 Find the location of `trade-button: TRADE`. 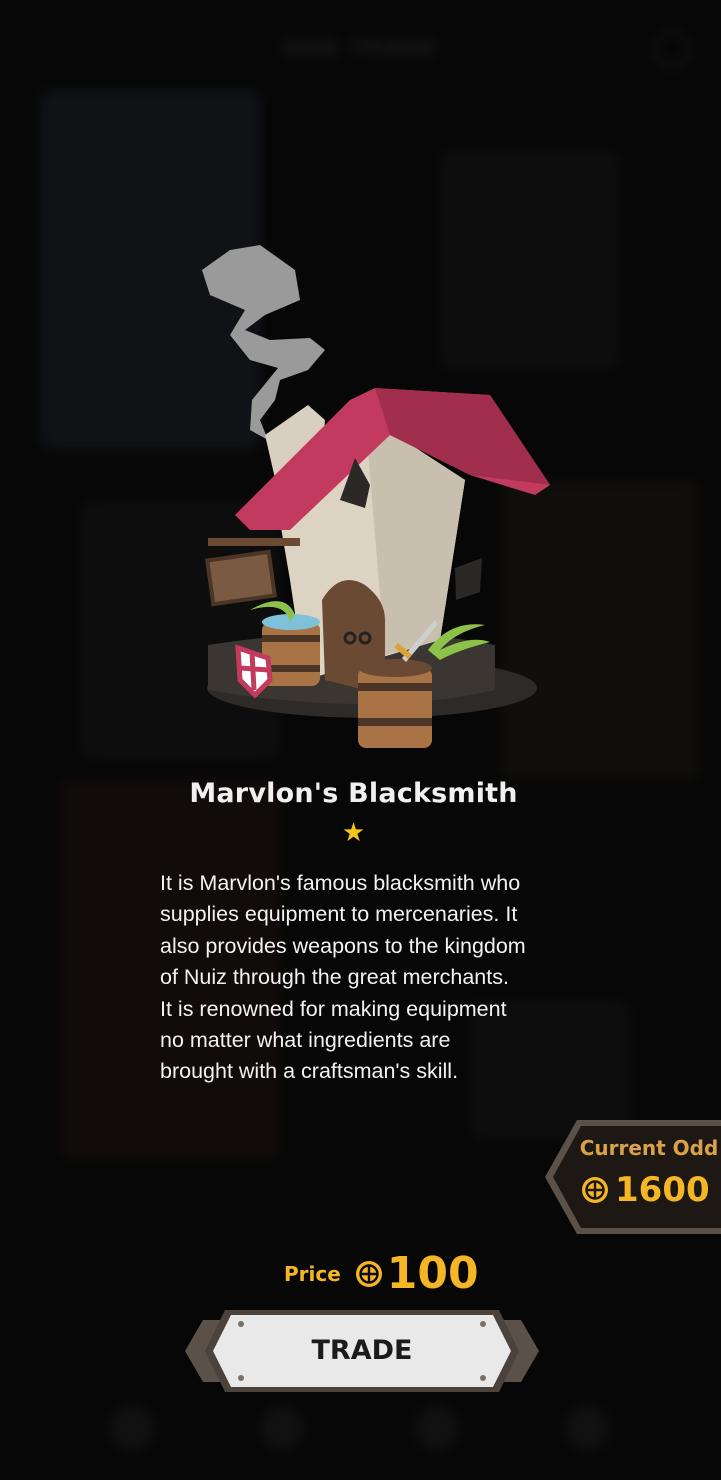

trade-button: TRADE is located at coordinates (362, 1351).